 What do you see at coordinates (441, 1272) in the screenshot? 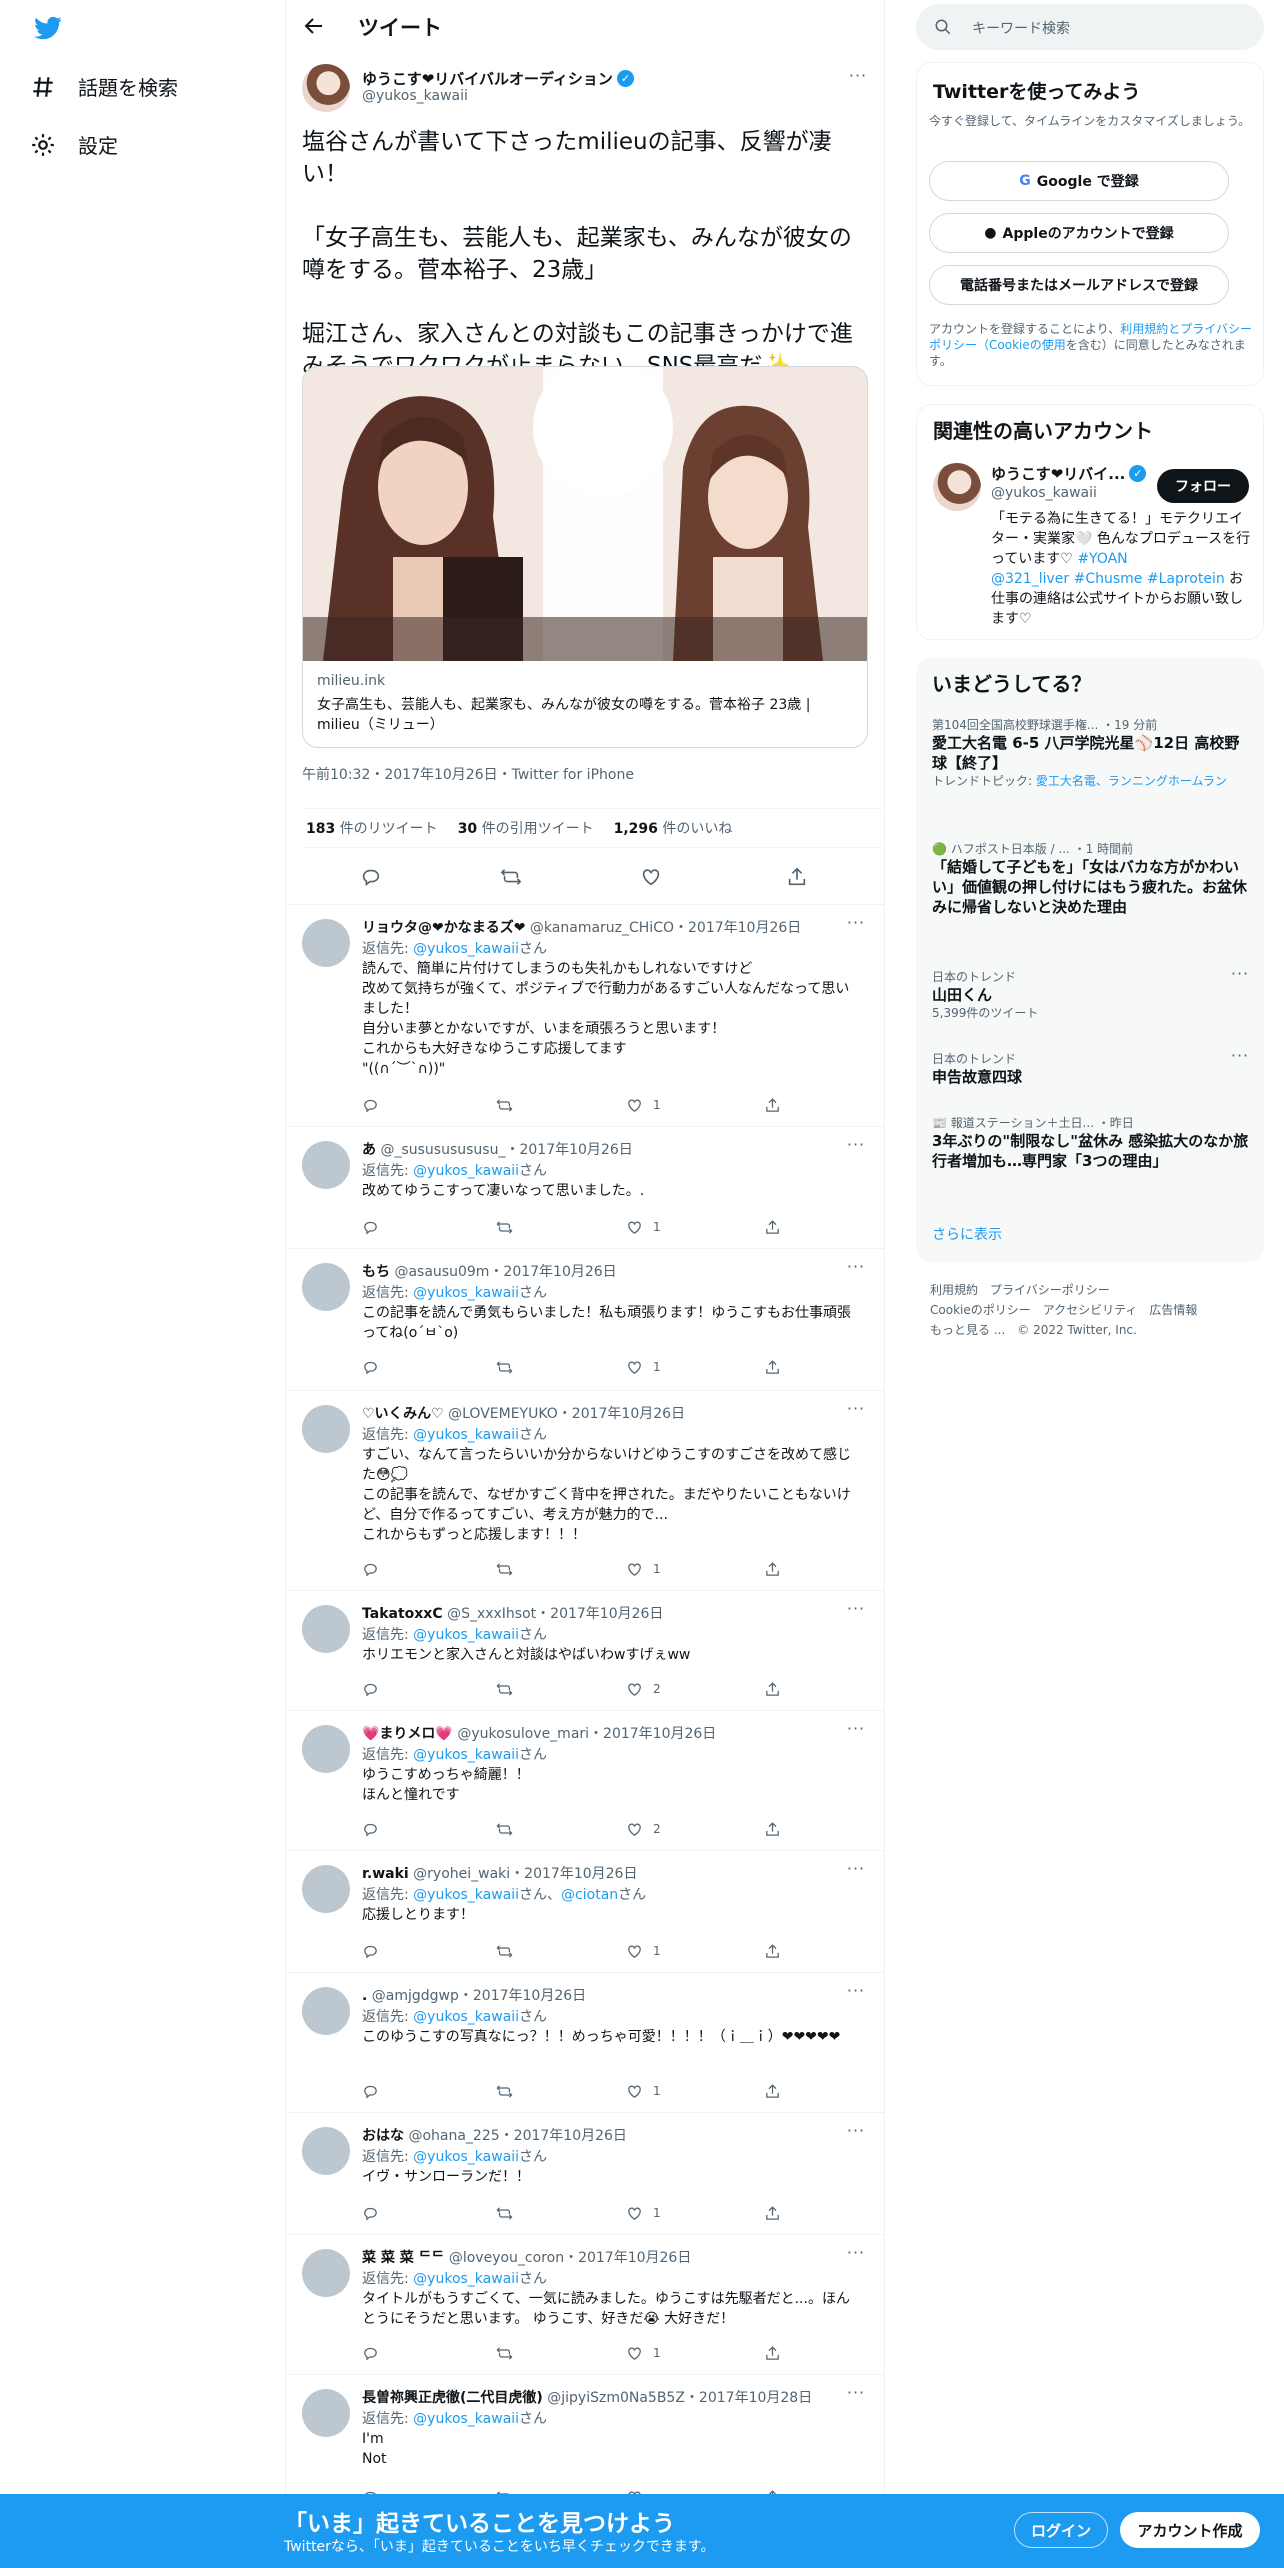
I see `reply-author-handle: @asausu09m` at bounding box center [441, 1272].